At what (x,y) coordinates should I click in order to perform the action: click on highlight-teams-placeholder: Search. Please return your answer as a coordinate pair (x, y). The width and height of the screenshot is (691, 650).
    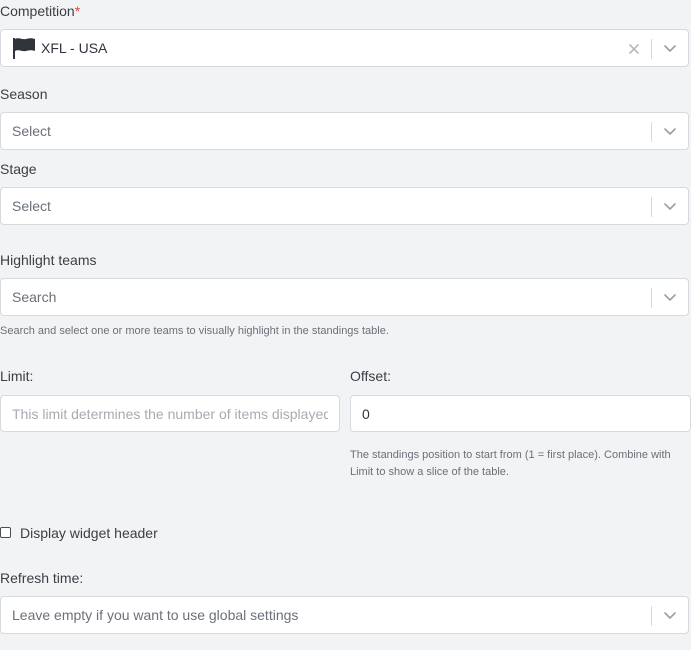
    Looking at the image, I should click on (34, 297).